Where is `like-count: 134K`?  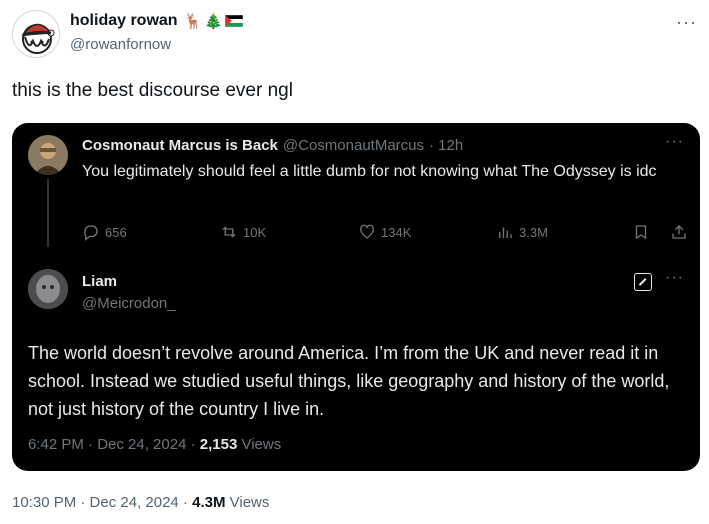
like-count: 134K is located at coordinates (396, 232).